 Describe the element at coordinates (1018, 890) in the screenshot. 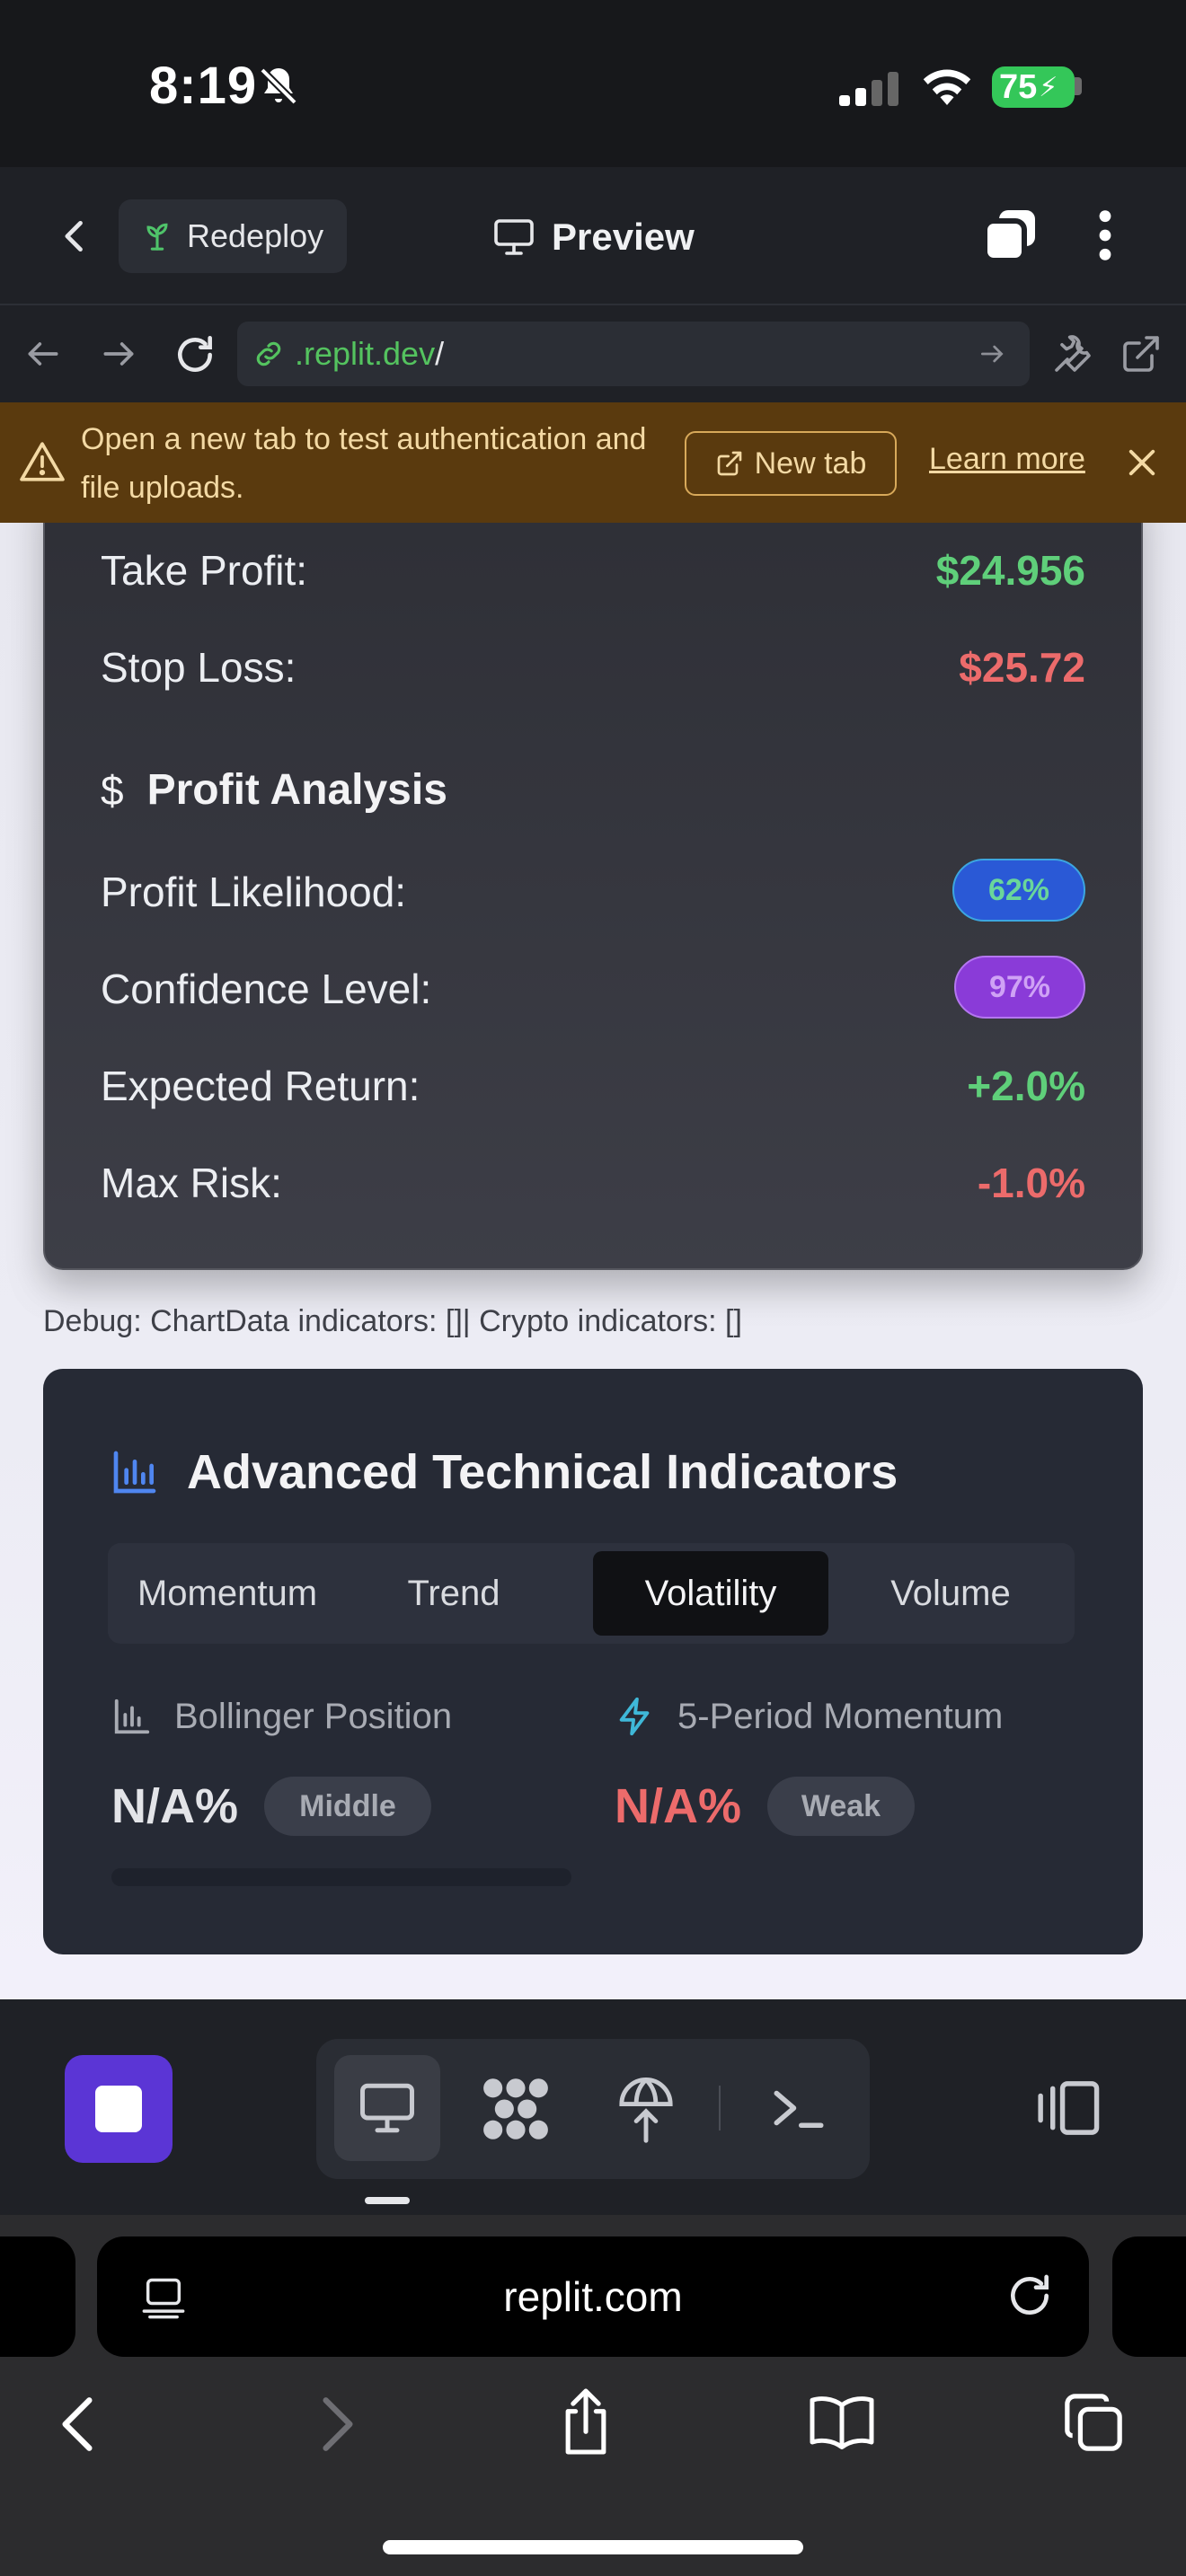

I see `profit-likelihood-badge: 62%` at that location.